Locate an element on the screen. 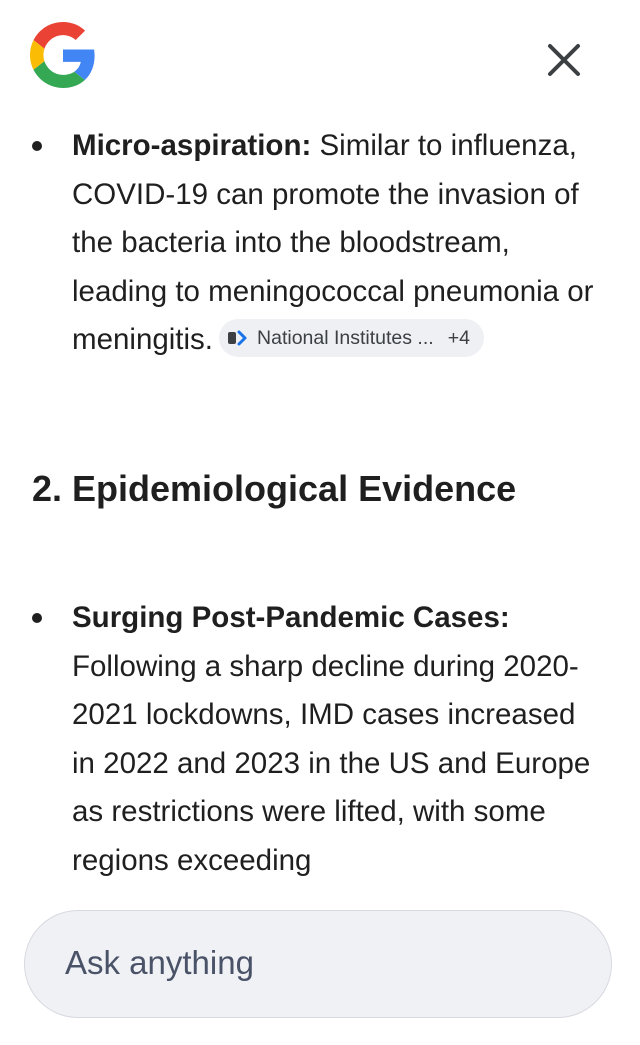 The image size is (640, 1045). citation-count: +4 is located at coordinates (458, 337).